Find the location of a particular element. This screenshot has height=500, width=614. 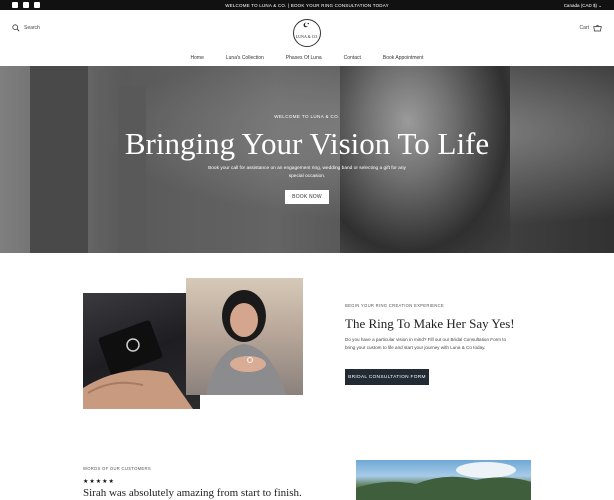

site-header: Search LUNA & CO. Cart is located at coordinates (307, 30).